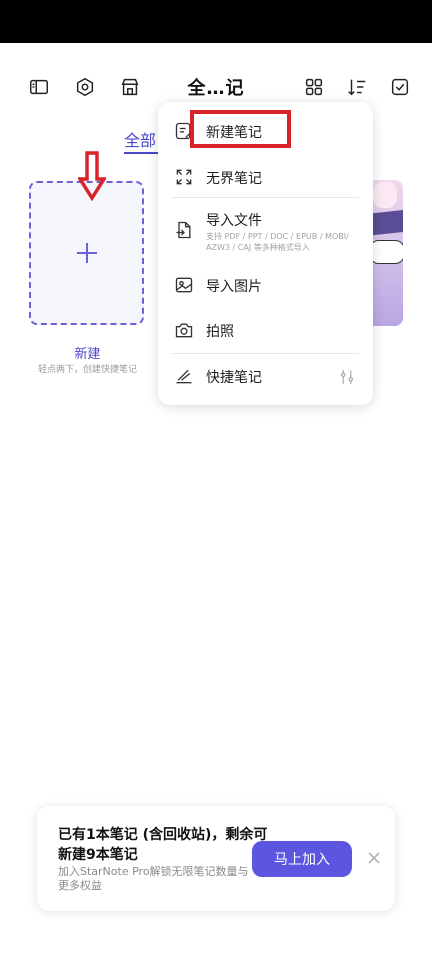 Image resolution: width=432 pixels, height=964 pixels. I want to click on down-arrow-icon, so click(92, 176).